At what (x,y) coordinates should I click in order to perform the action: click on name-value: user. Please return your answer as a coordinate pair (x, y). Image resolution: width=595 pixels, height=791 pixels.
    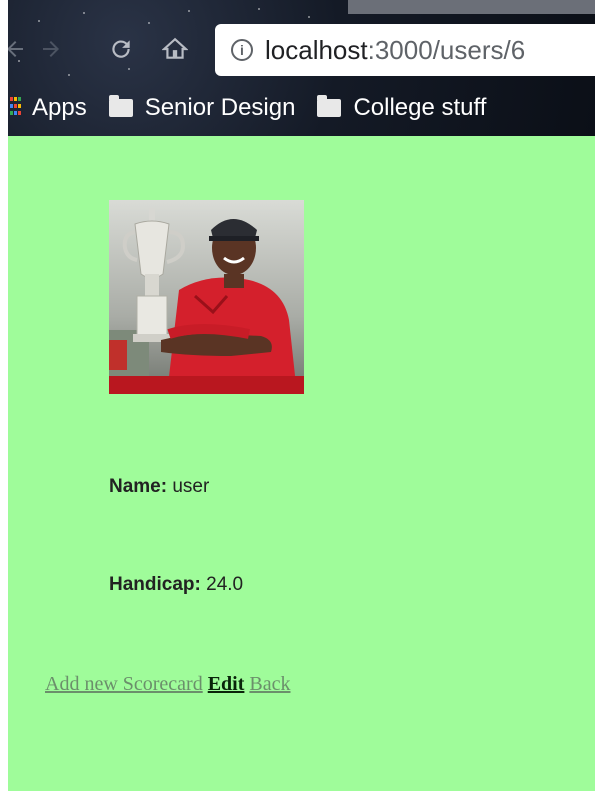
    Looking at the image, I should click on (191, 486).